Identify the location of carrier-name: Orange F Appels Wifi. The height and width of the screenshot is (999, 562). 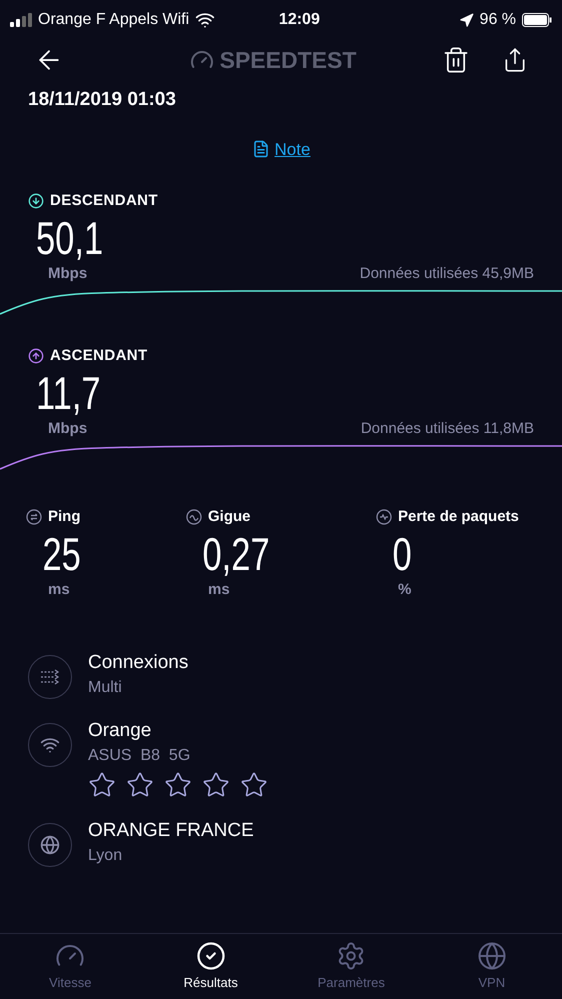
(114, 20).